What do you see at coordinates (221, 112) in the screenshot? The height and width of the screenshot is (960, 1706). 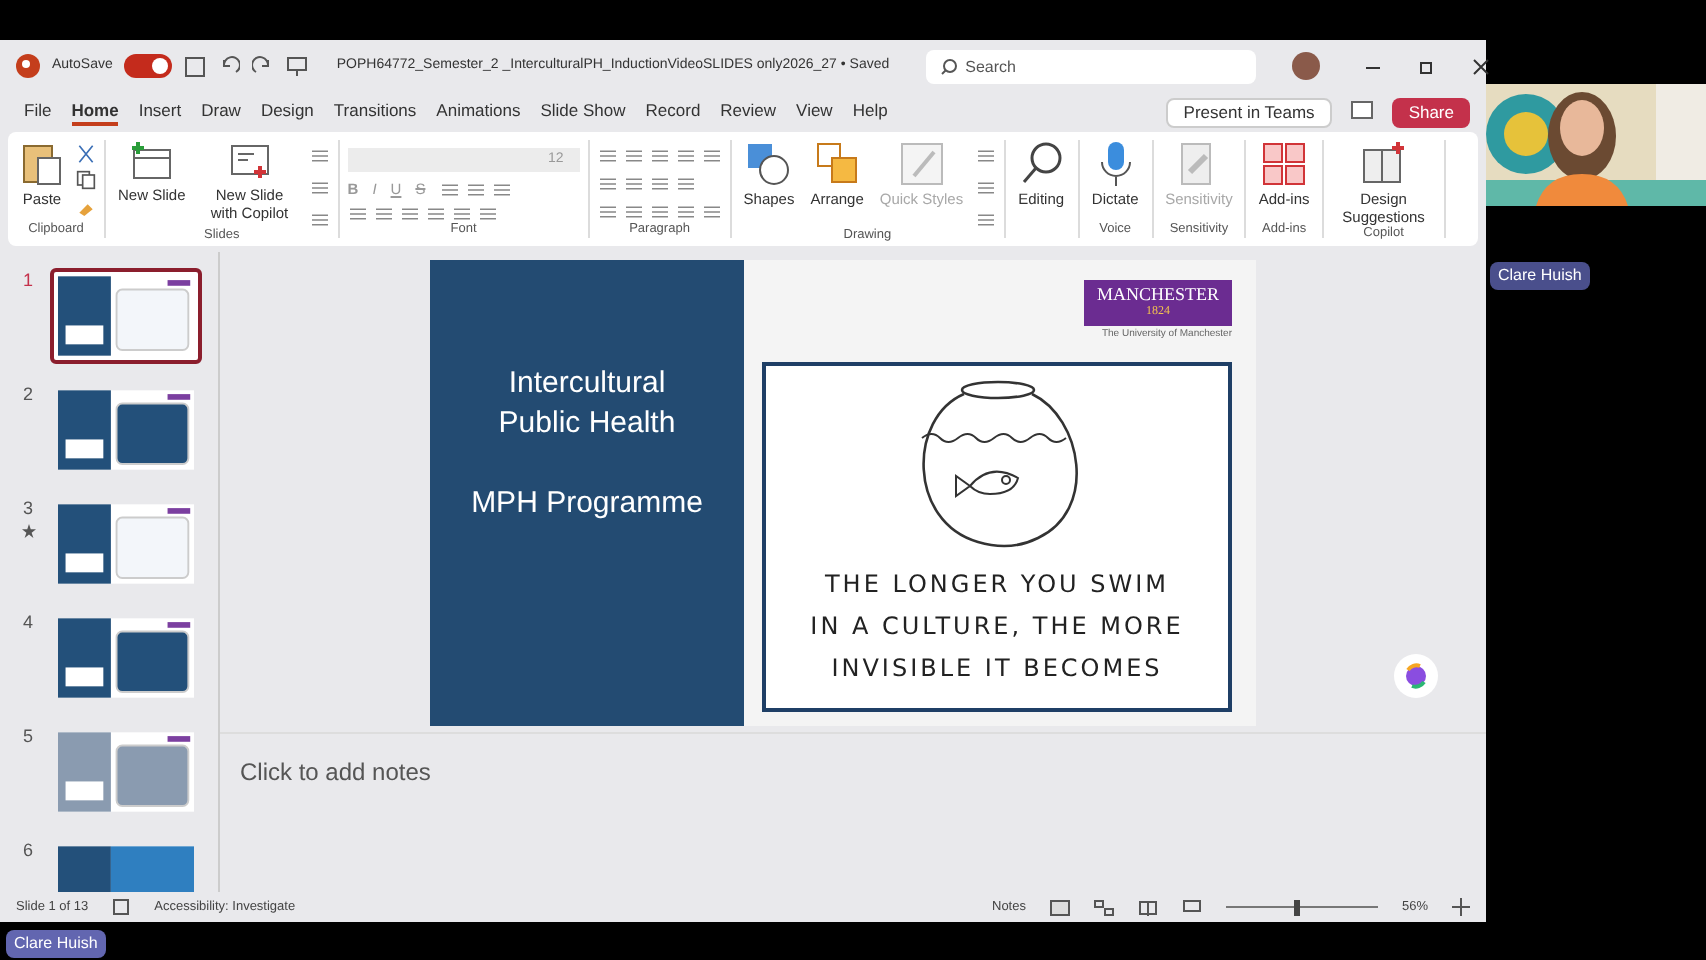 I see `ribbon-tab: Draw` at bounding box center [221, 112].